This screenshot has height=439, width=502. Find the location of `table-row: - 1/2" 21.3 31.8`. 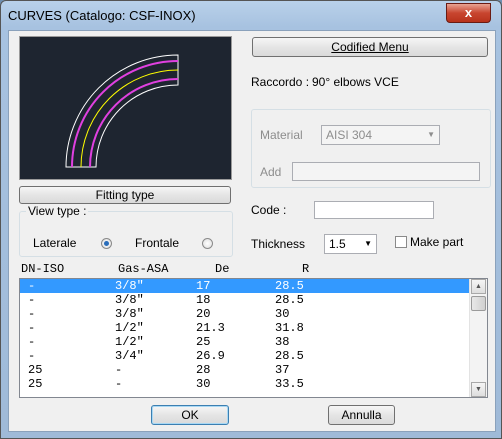

table-row: - 1/2" 21.3 31.8 is located at coordinates (245, 328).